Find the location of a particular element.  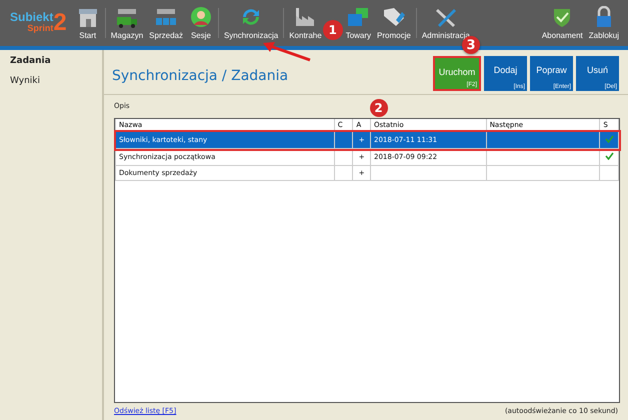

toolbar-button: Magazyn is located at coordinates (127, 23).